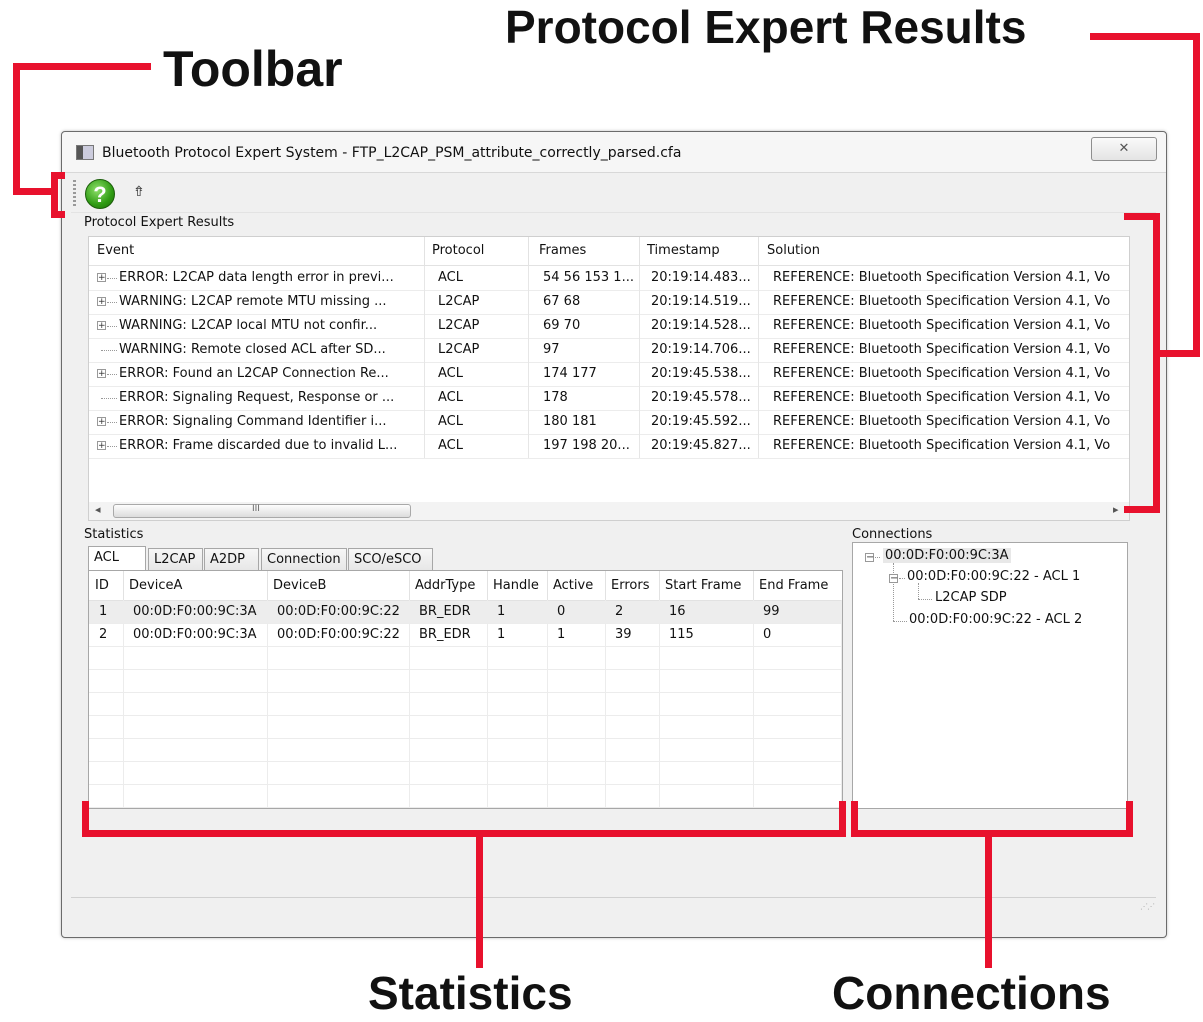  What do you see at coordinates (562, 250) in the screenshot?
I see `col-frames: Frames` at bounding box center [562, 250].